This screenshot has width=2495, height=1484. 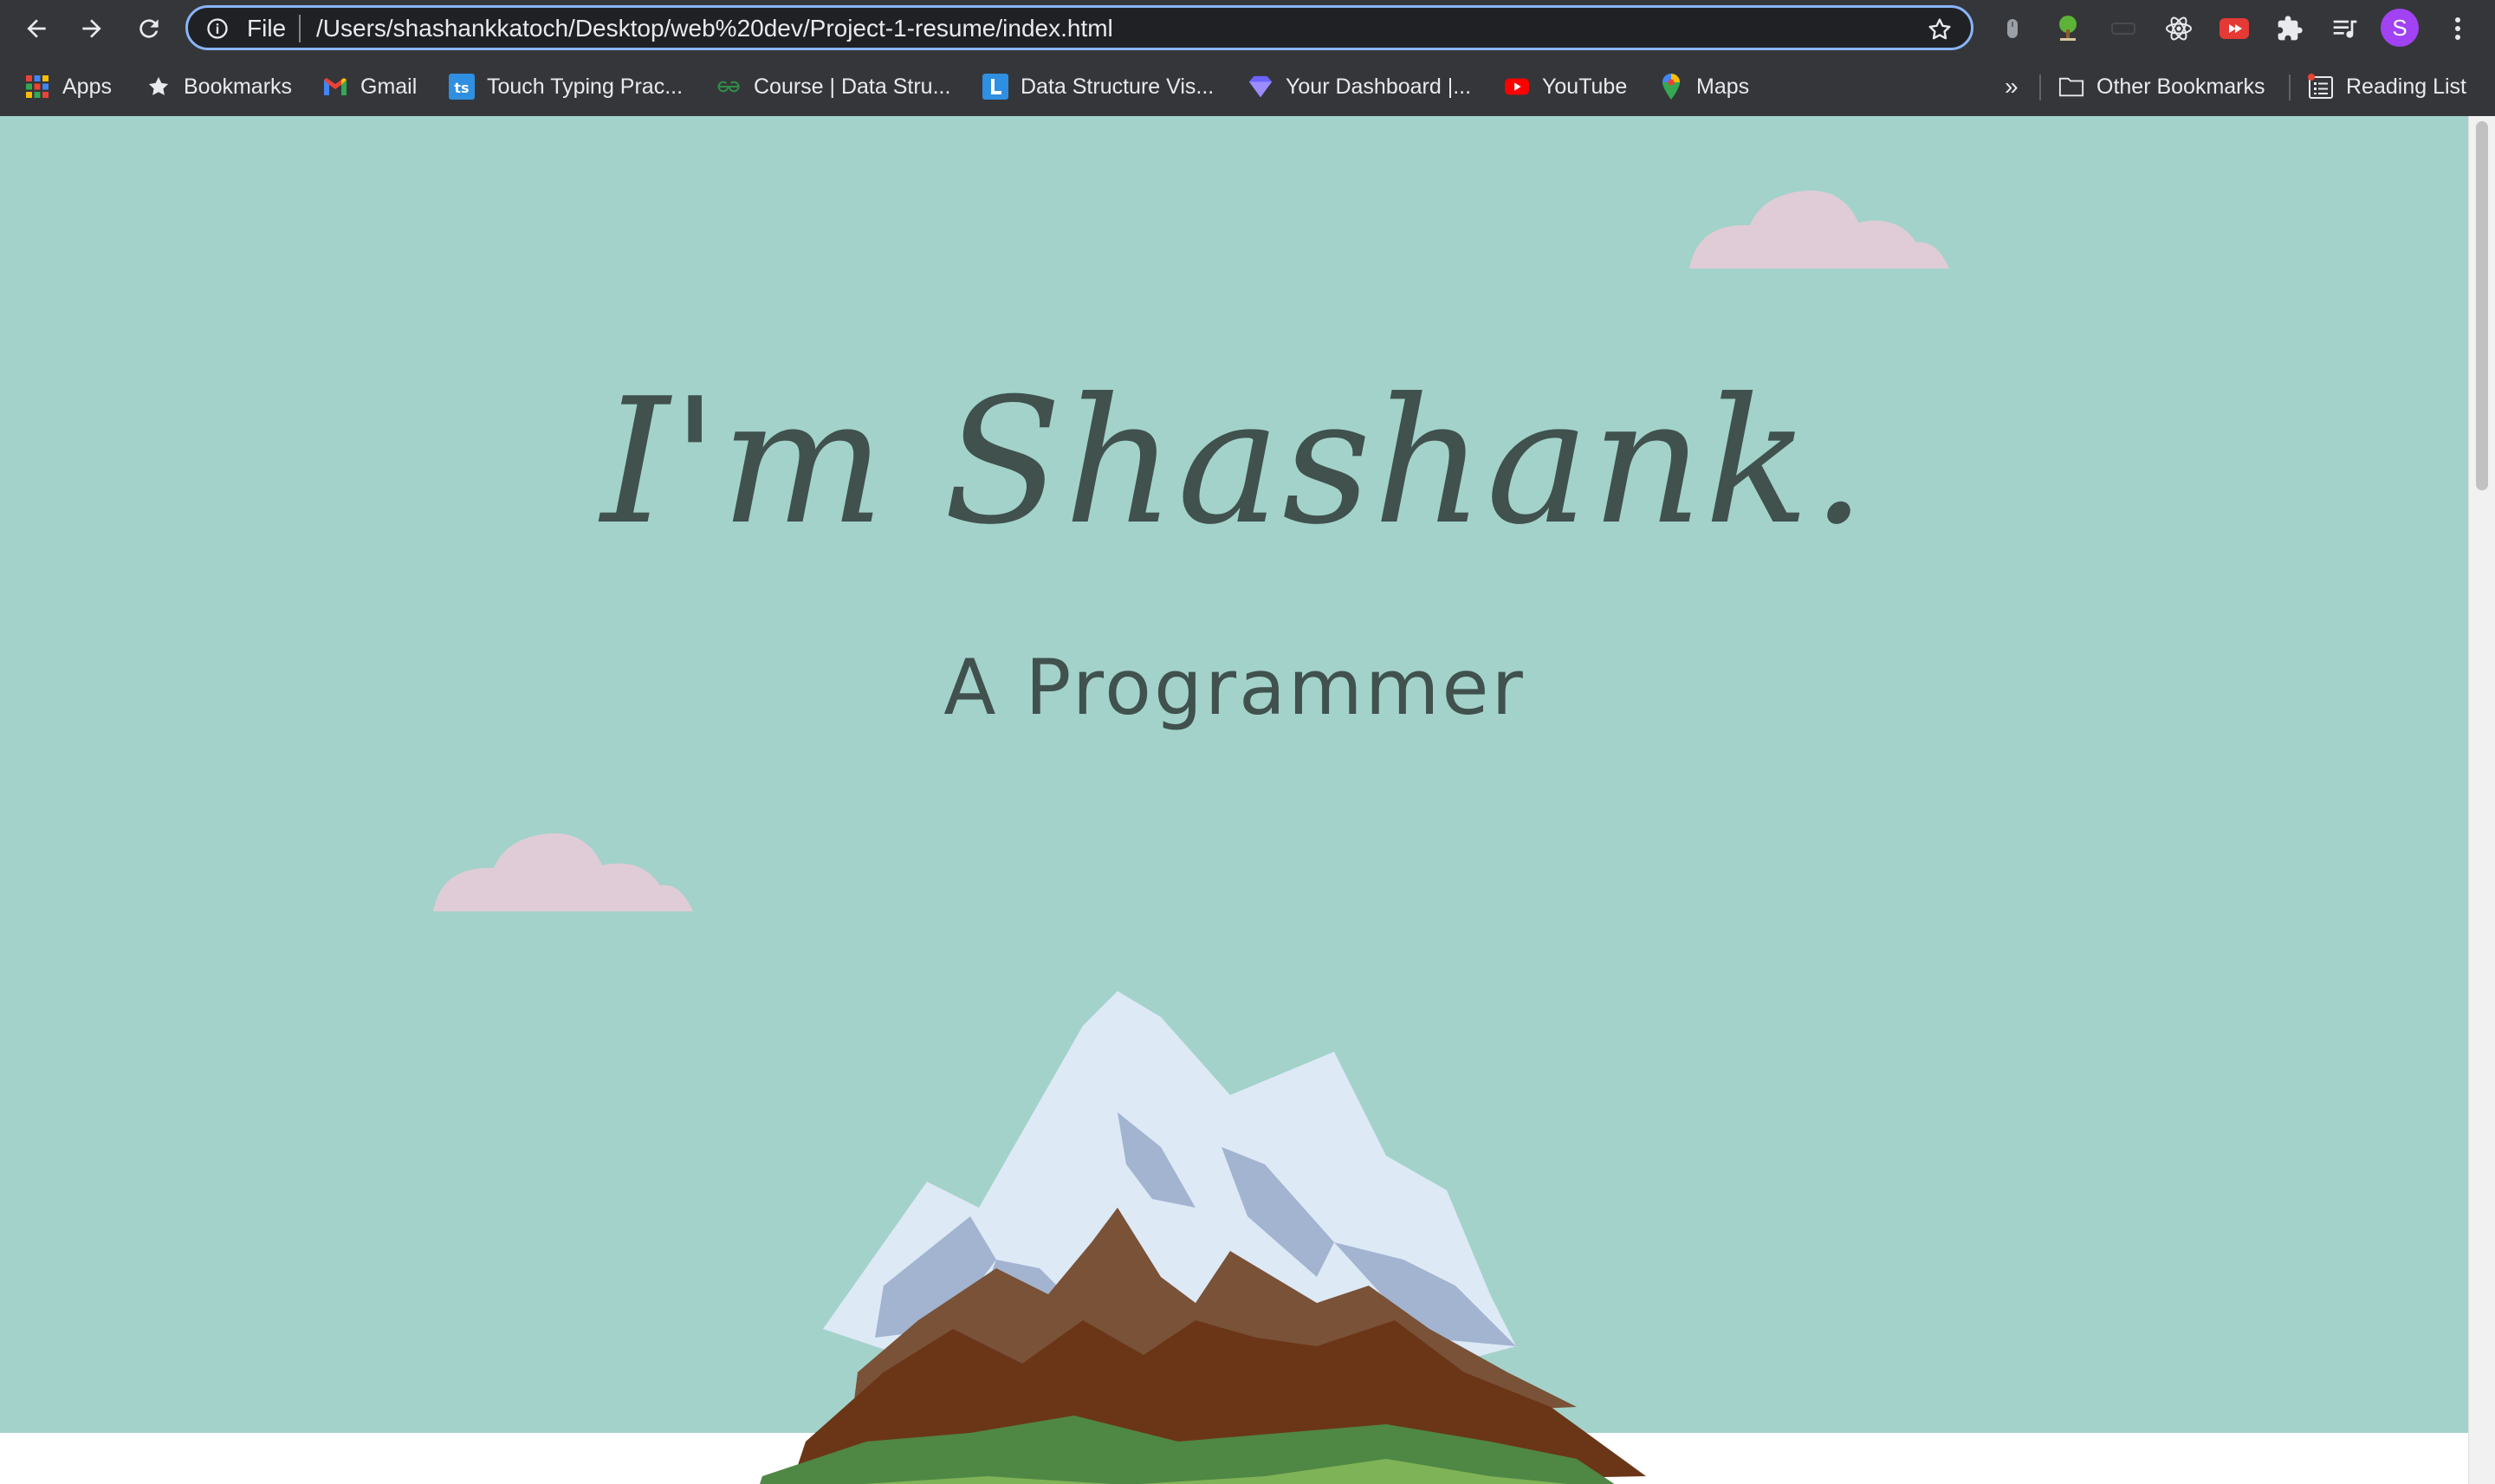 What do you see at coordinates (1940, 29) in the screenshot?
I see `bookmark-star-icon` at bounding box center [1940, 29].